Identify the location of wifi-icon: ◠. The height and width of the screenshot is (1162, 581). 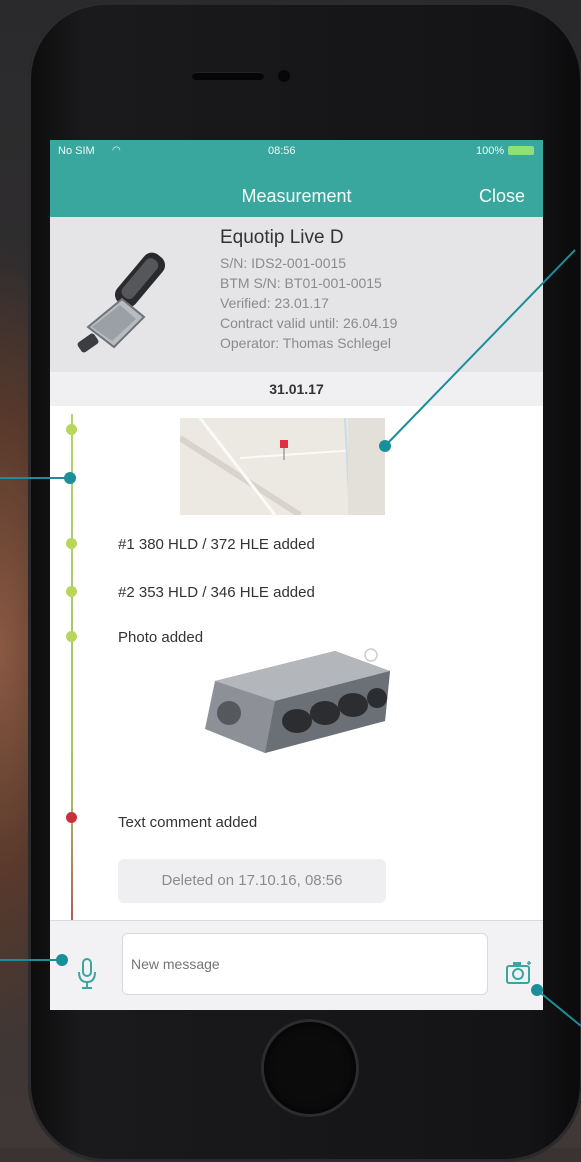
(116, 150).